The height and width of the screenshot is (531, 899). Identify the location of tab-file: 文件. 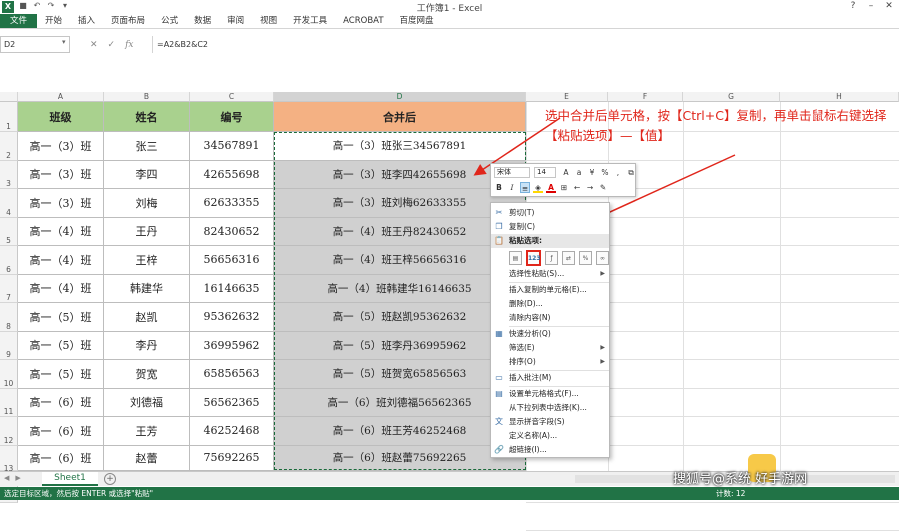
(19, 21).